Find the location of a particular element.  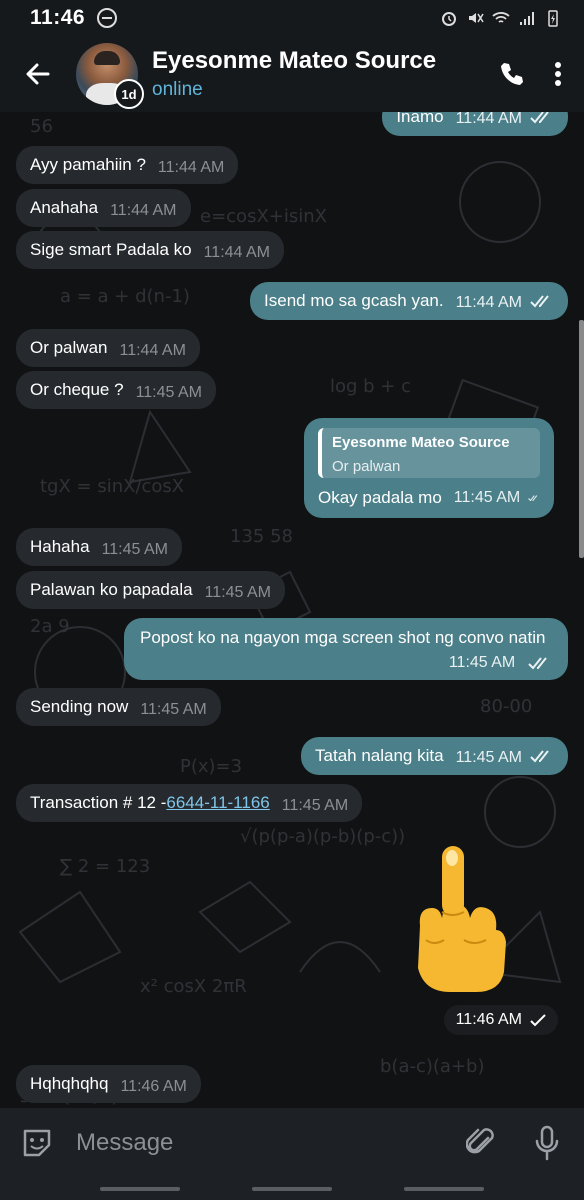

message-outgoing: Inamo 11:44 AM is located at coordinates (475, 124).